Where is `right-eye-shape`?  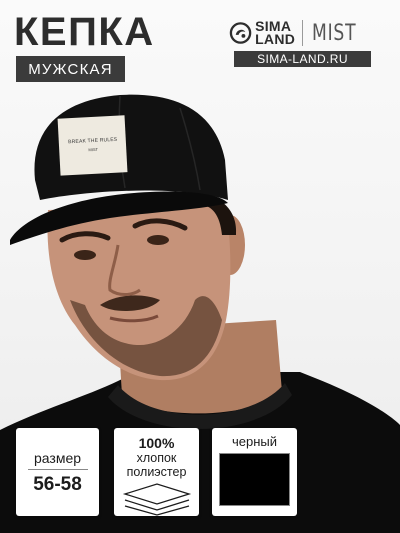 right-eye-shape is located at coordinates (158, 240).